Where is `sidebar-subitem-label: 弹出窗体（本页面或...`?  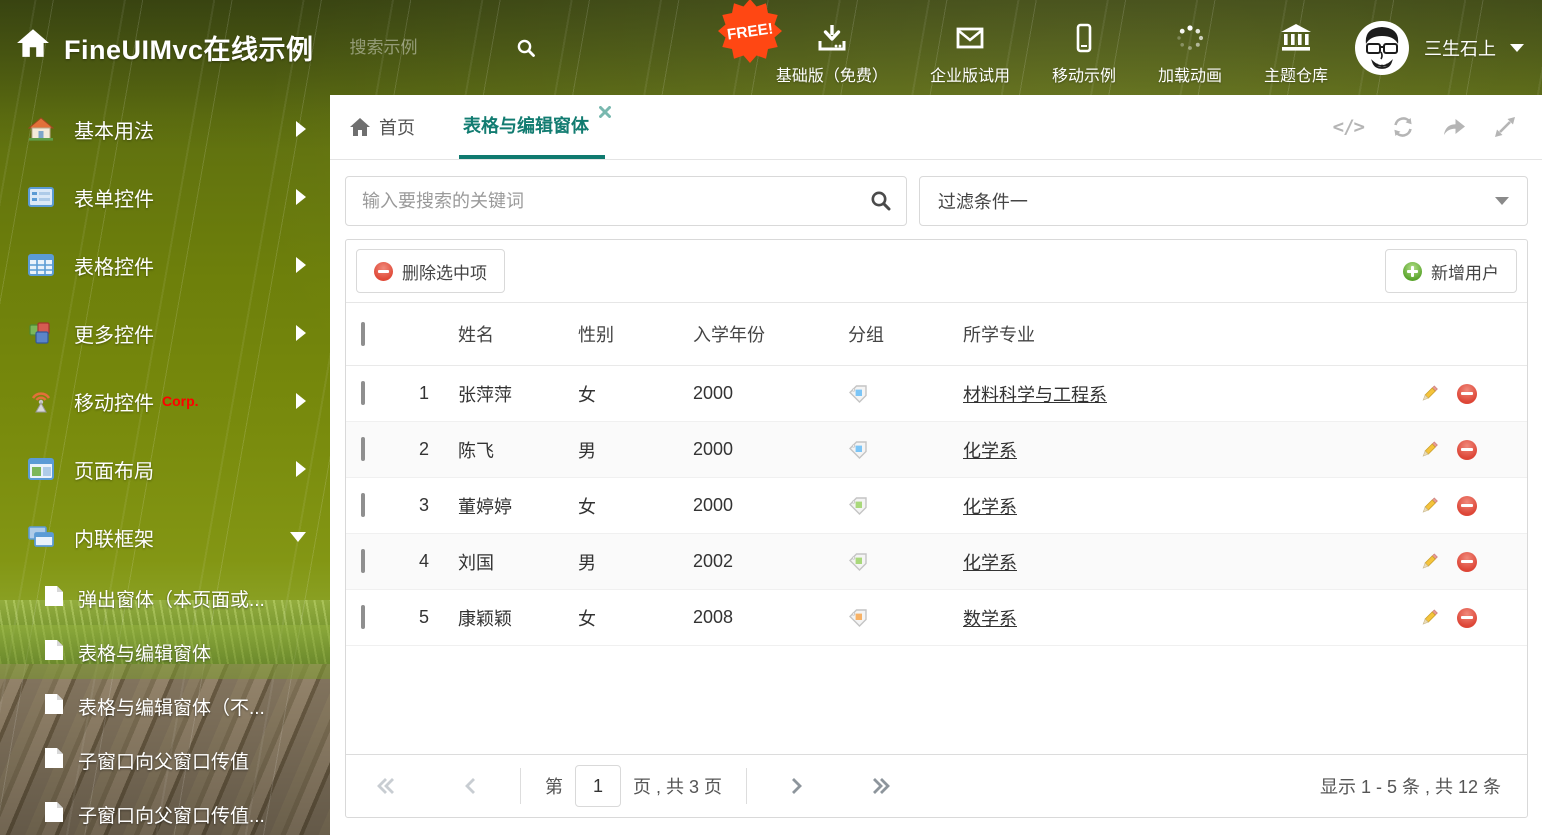 sidebar-subitem-label: 弹出窗体（本页面或... is located at coordinates (171, 600).